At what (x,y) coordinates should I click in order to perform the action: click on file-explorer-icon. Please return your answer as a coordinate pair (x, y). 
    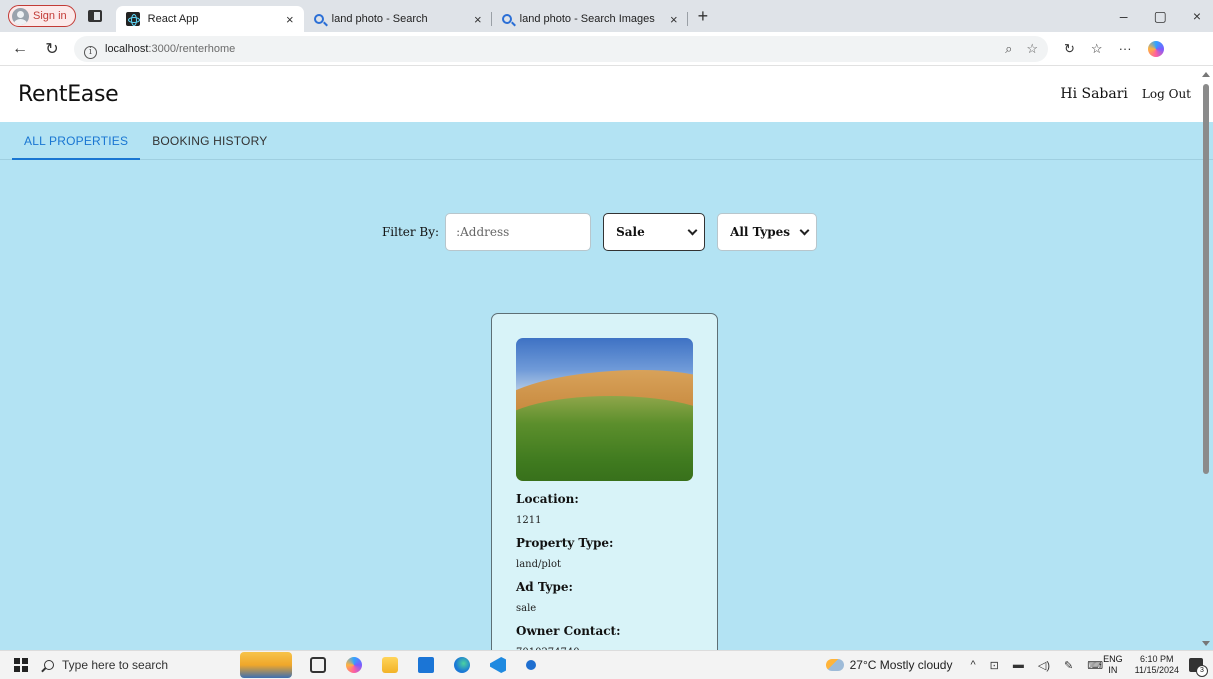
    Looking at the image, I should click on (390, 665).